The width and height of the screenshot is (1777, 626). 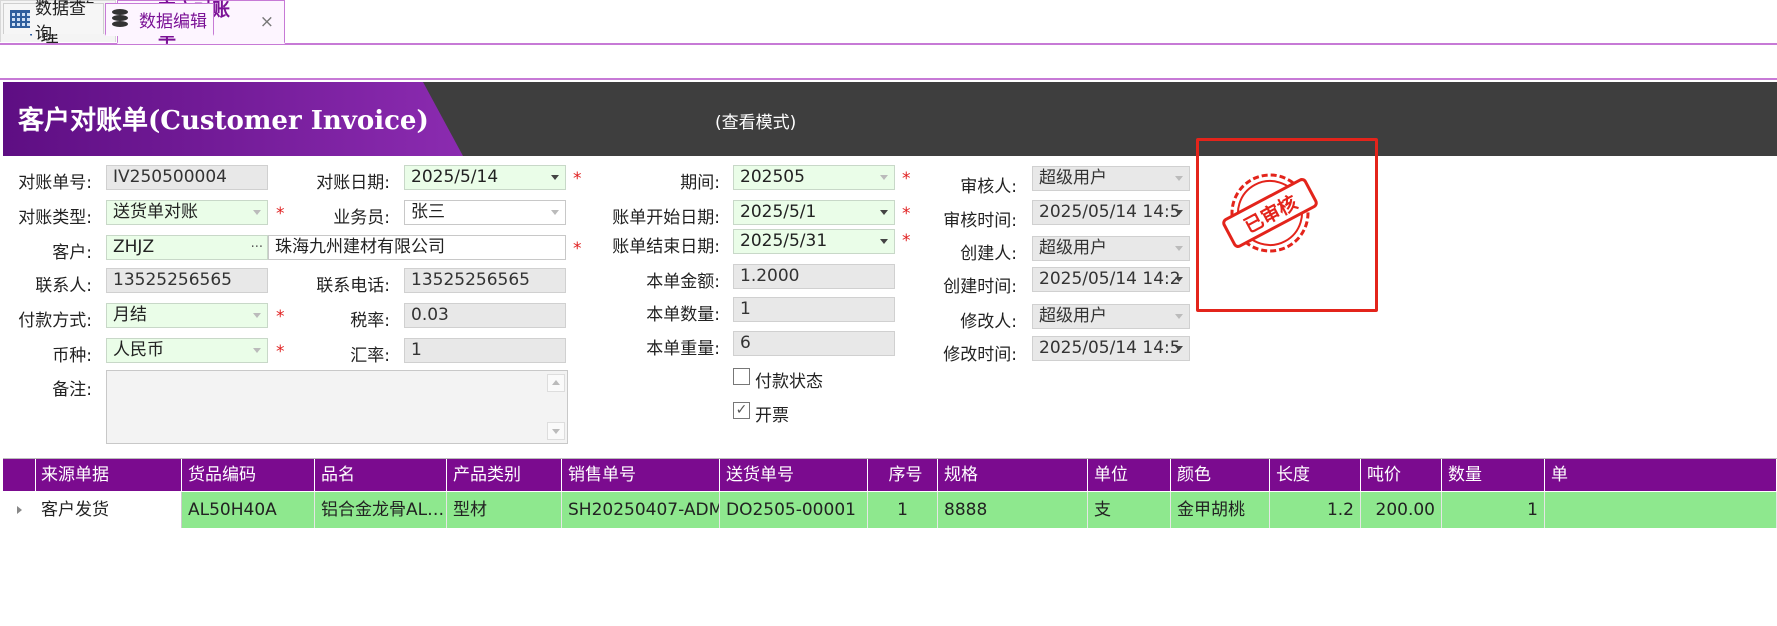 I want to click on modify-time-picker: 2025/05/14 14:5, so click(x=1111, y=348).